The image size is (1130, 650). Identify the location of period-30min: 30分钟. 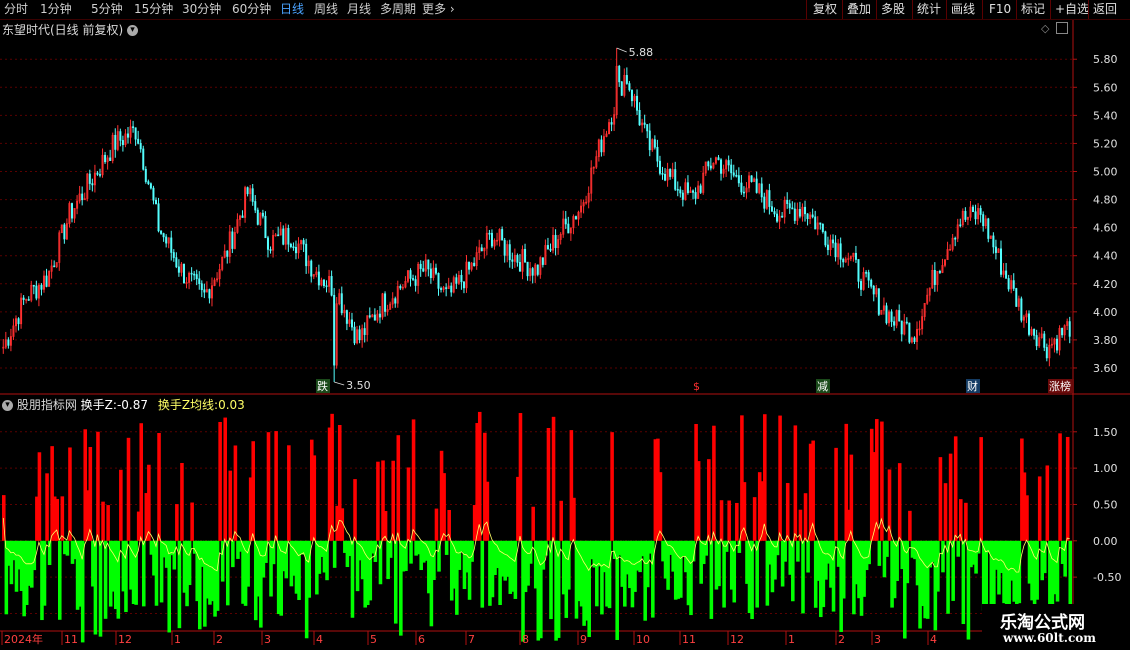
(201, 9).